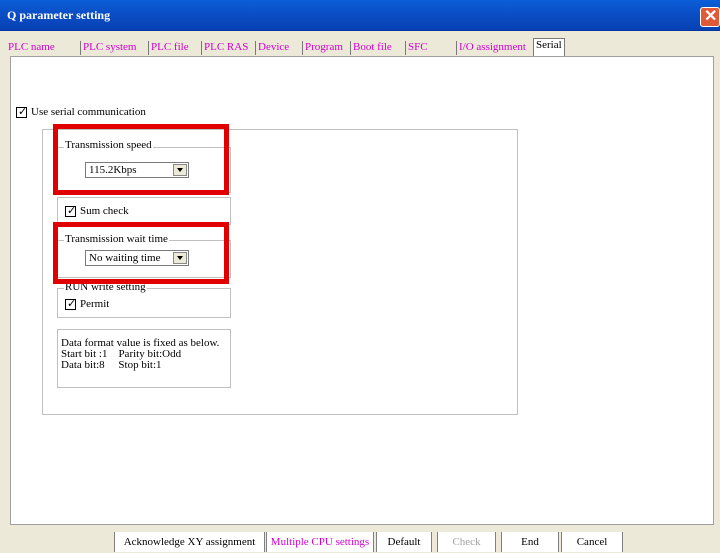  I want to click on acknowledge-xy-button: Acknowledge XY assignment, so click(189, 542).